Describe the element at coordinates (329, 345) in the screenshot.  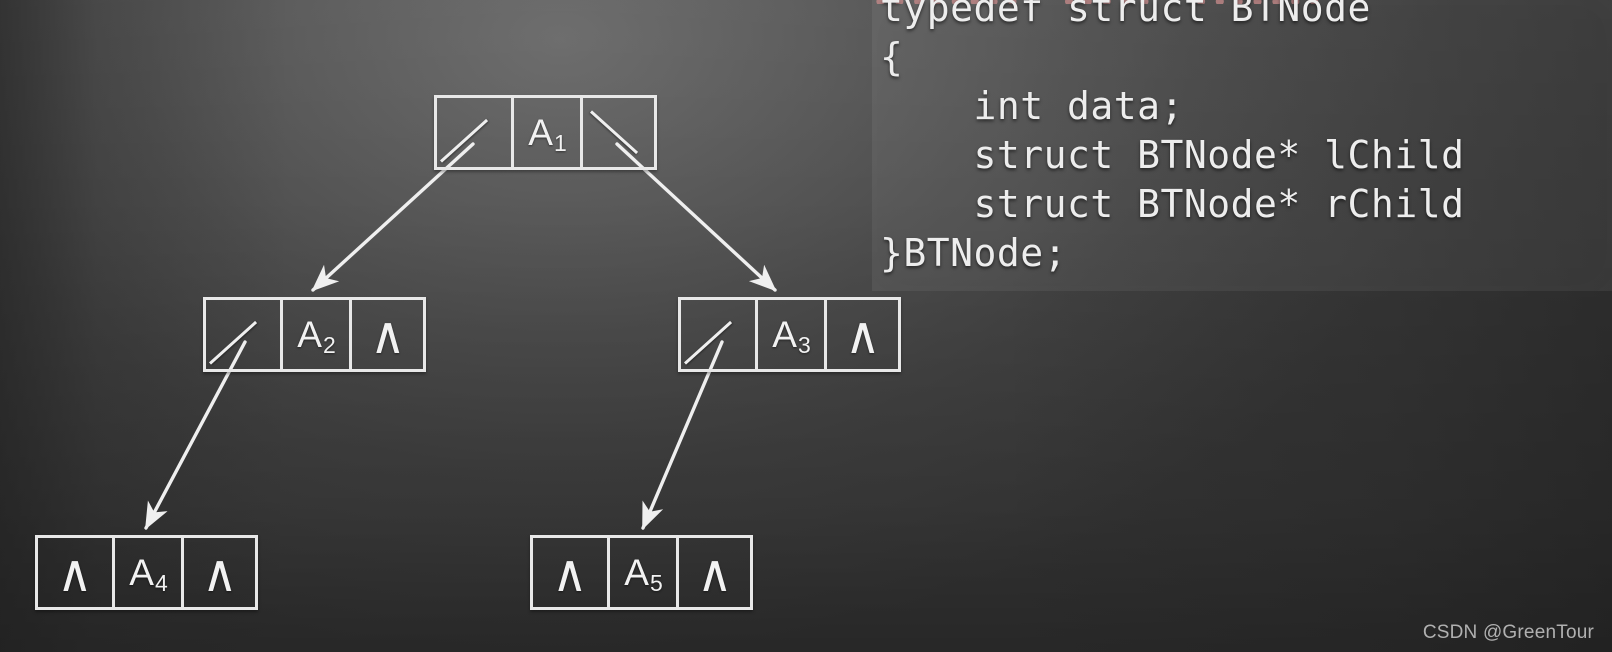
I see `node-data-subscript: 2` at that location.